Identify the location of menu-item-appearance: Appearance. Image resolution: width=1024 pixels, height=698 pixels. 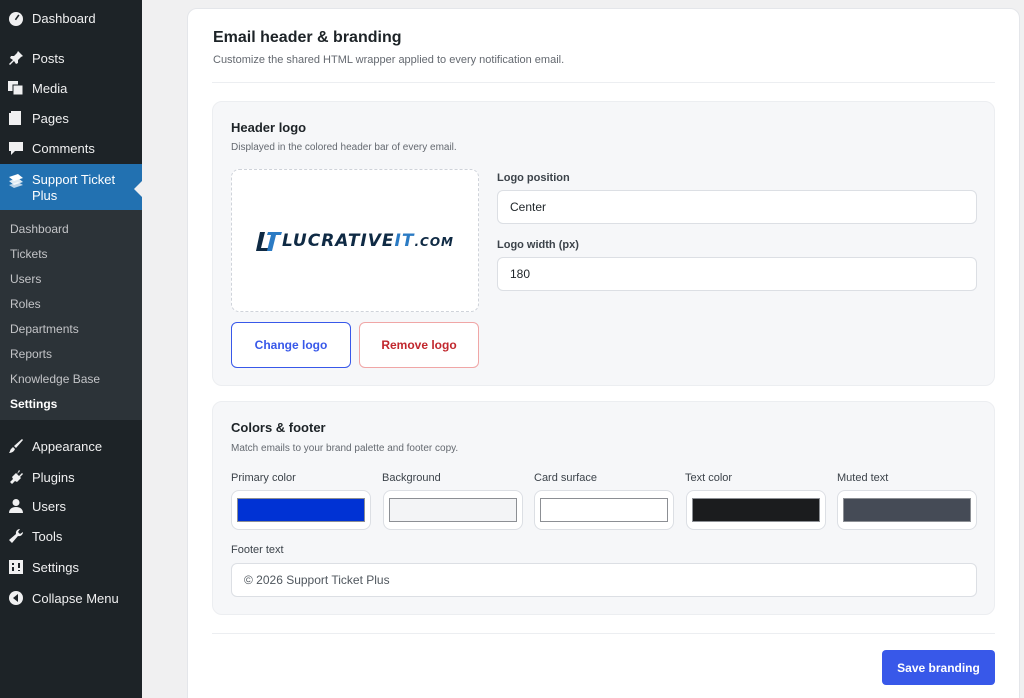
(71, 446).